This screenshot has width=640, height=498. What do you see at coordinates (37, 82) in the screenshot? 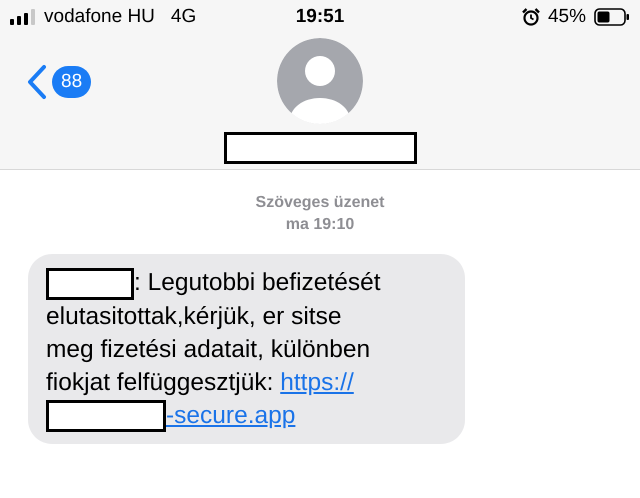
I see `back-chevron-icon` at bounding box center [37, 82].